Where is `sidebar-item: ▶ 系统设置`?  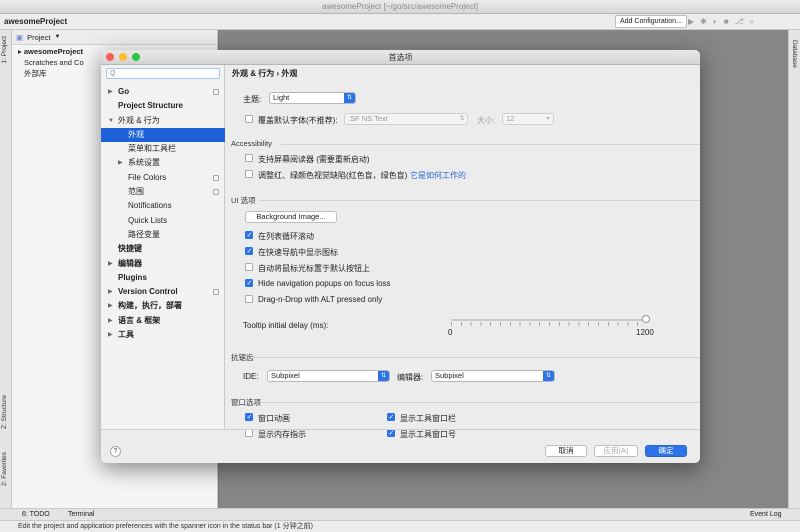
sidebar-item: ▶ 系统设置 is located at coordinates (163, 163).